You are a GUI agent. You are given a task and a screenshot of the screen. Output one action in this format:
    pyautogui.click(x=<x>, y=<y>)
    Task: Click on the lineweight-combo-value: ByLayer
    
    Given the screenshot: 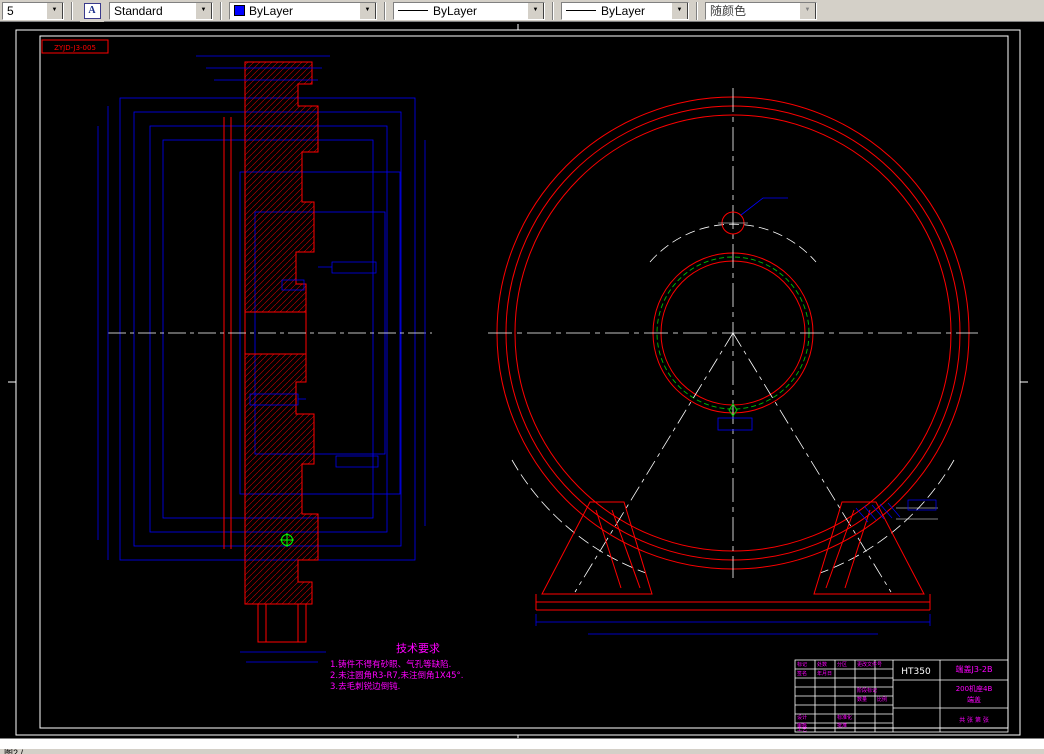 What is the action you would take?
    pyautogui.click(x=623, y=10)
    